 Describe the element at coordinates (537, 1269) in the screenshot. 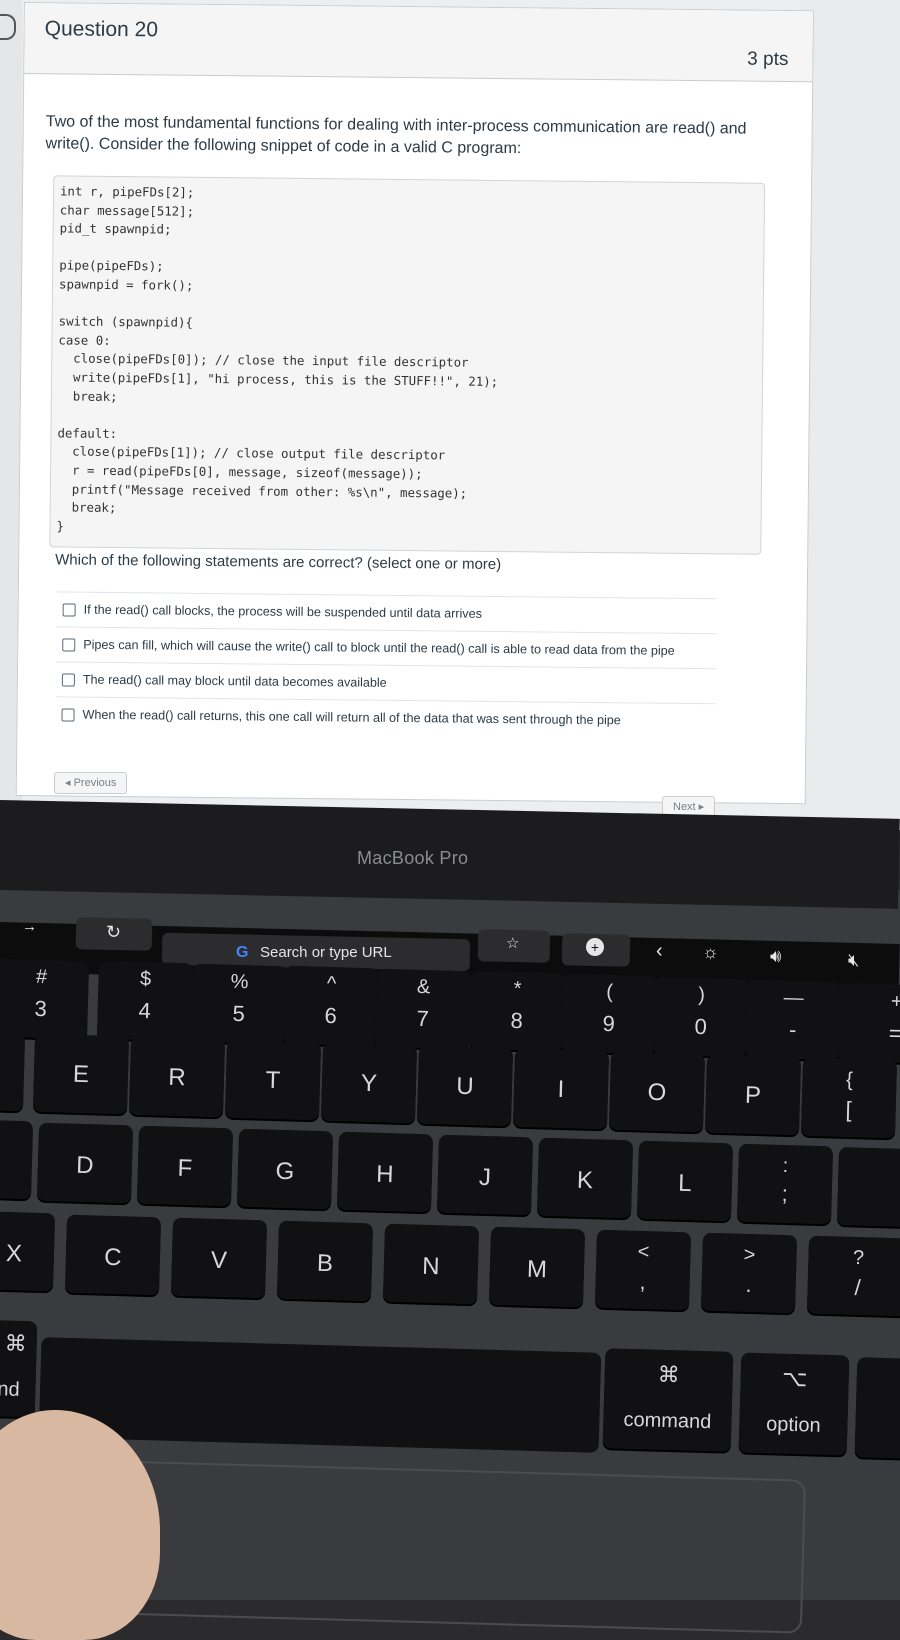

I see `key-m-label: M` at that location.